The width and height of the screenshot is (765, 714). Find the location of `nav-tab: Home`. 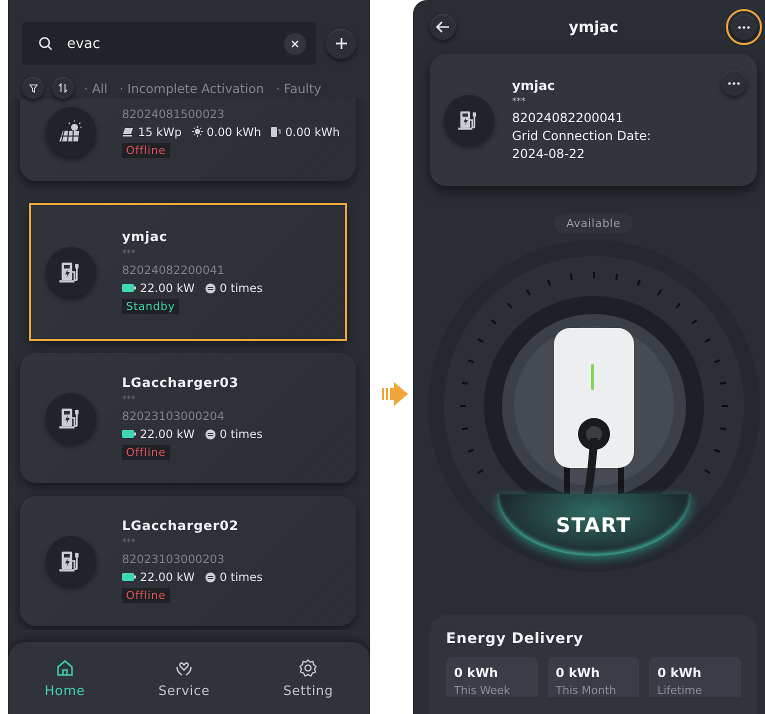

nav-tab: Home is located at coordinates (65, 678).